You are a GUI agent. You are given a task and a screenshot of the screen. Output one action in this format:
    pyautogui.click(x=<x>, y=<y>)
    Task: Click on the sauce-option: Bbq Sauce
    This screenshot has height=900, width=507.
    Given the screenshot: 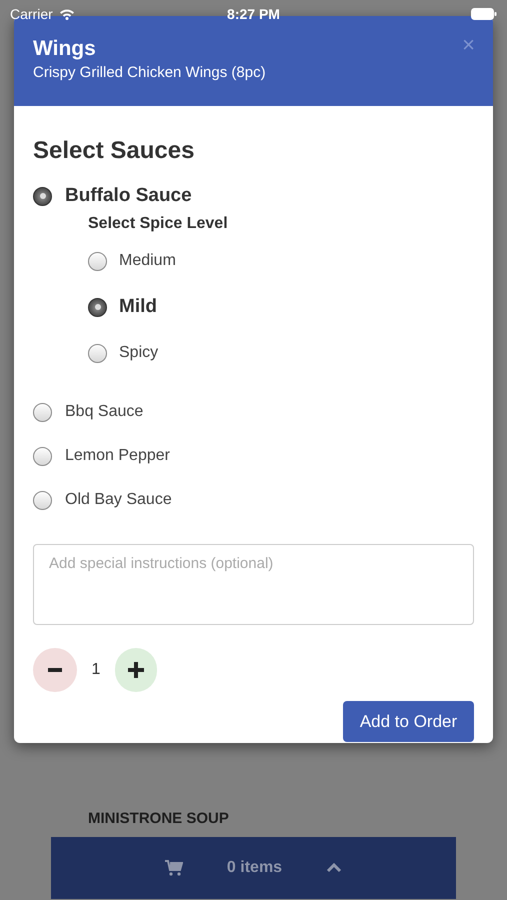 What is the action you would take?
    pyautogui.click(x=104, y=412)
    